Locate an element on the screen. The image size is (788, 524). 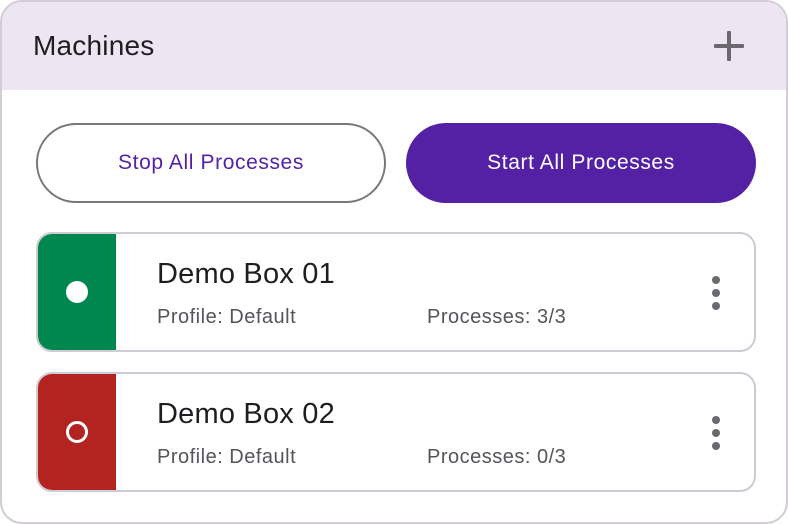
status-indicator-stopped is located at coordinates (77, 432).